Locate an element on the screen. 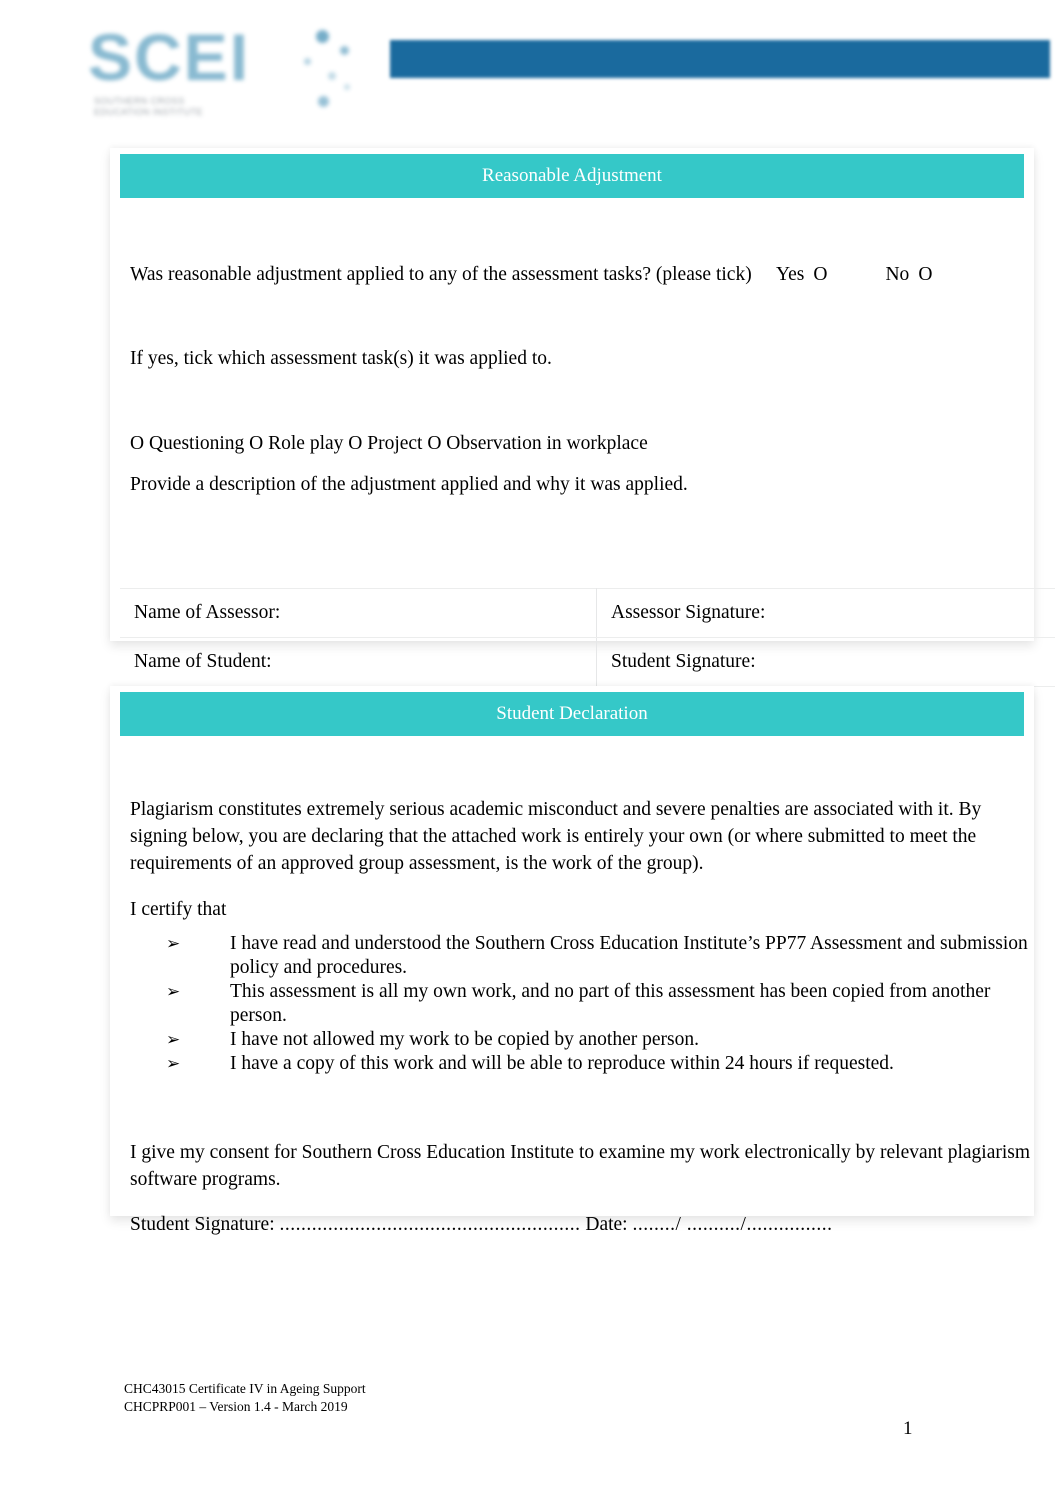 The width and height of the screenshot is (1062, 1506). reasonable-adjustment-heading: Reasonable Adjustment is located at coordinates (572, 176).